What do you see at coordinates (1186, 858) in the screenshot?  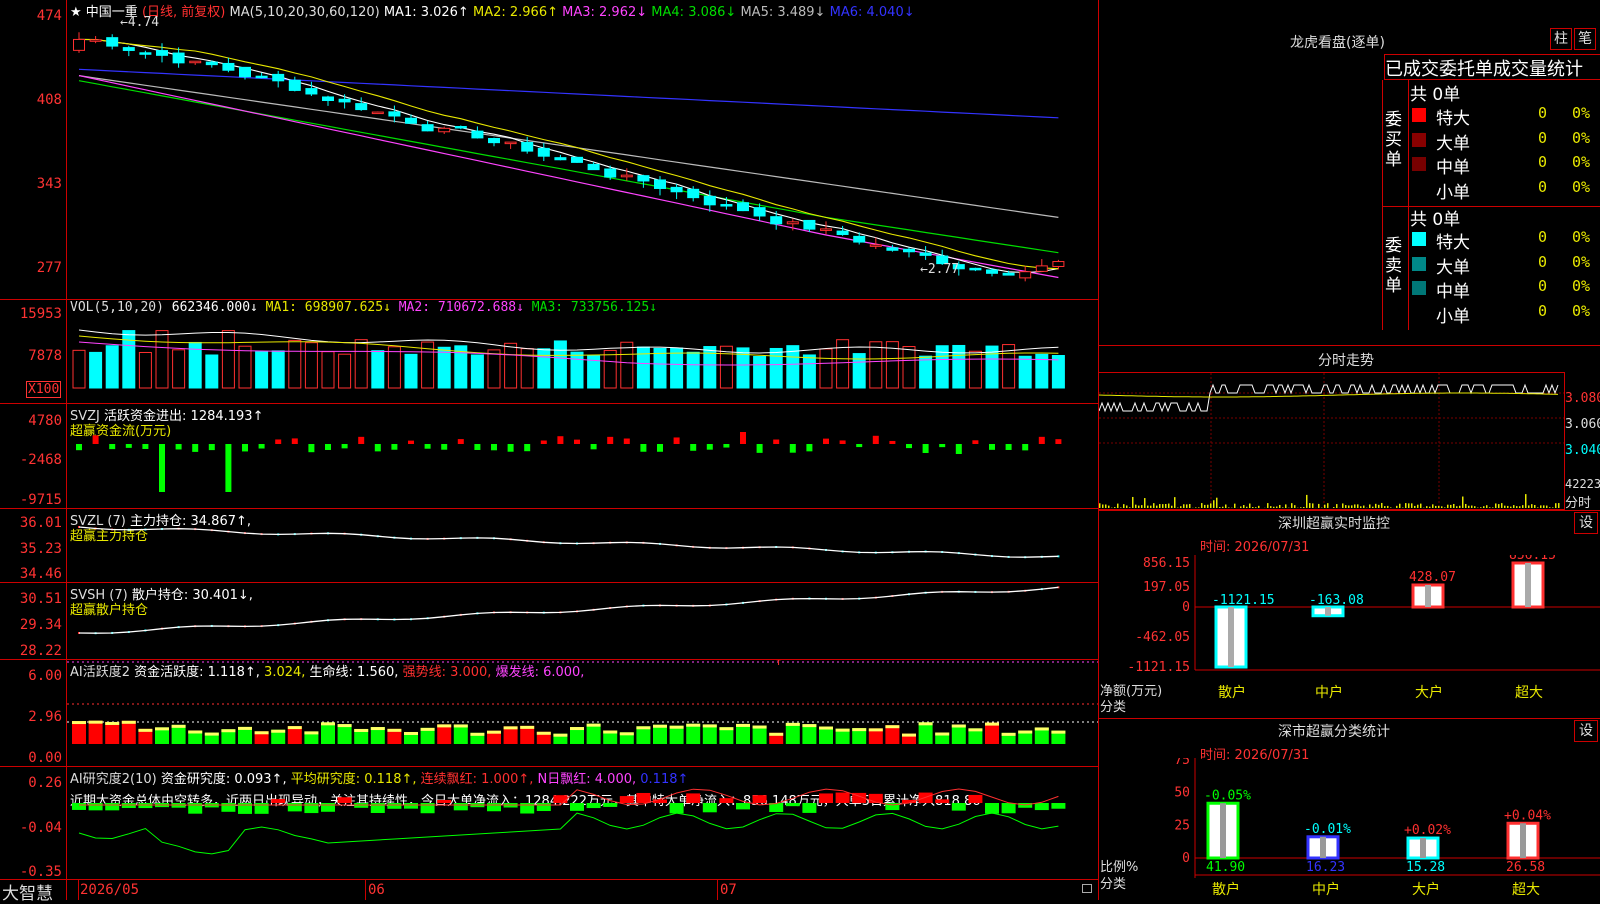 I see `cls-ytick: 0` at bounding box center [1186, 858].